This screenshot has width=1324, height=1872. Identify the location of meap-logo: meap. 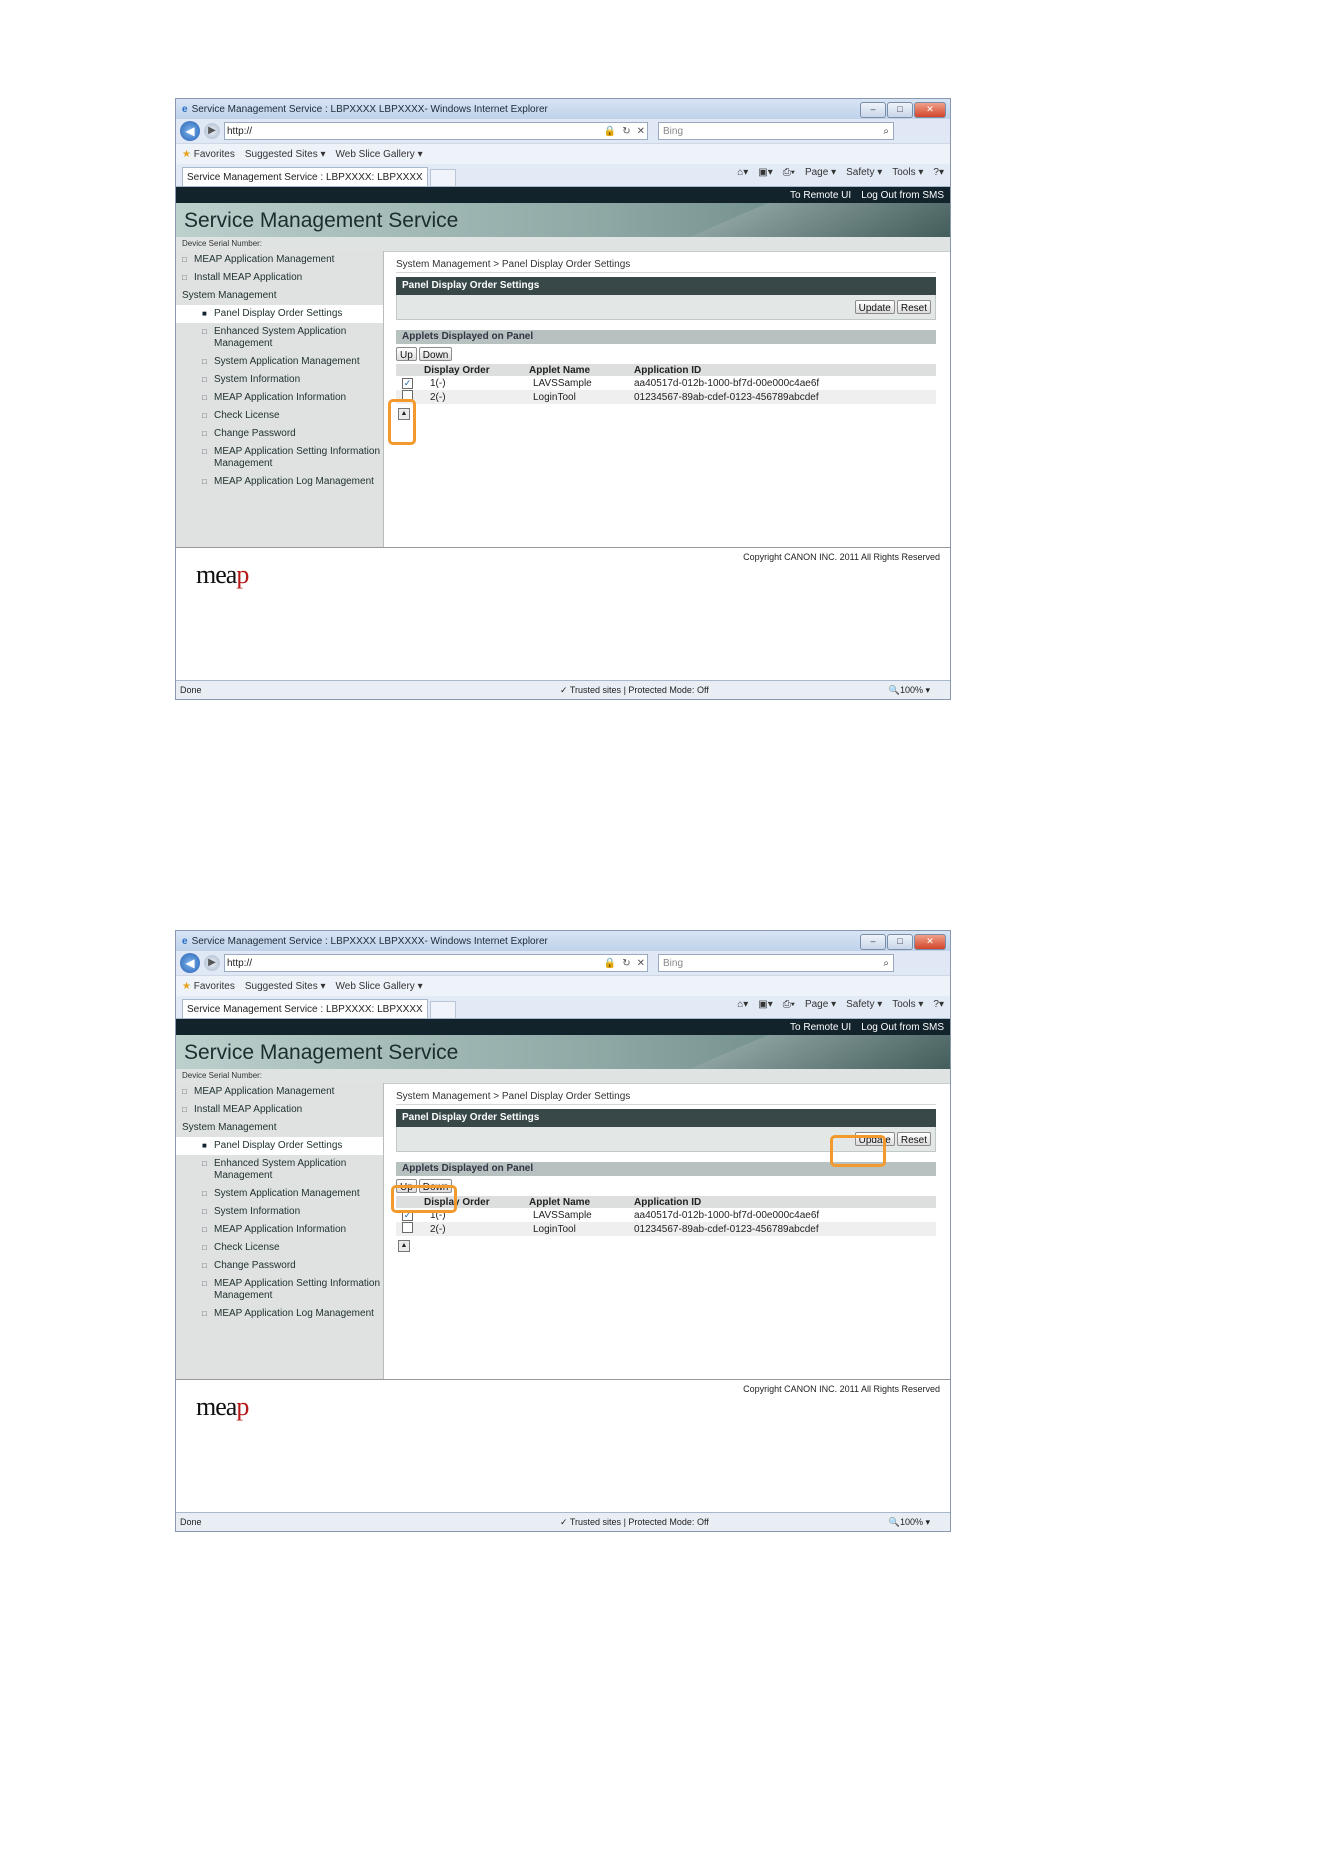
(222, 575).